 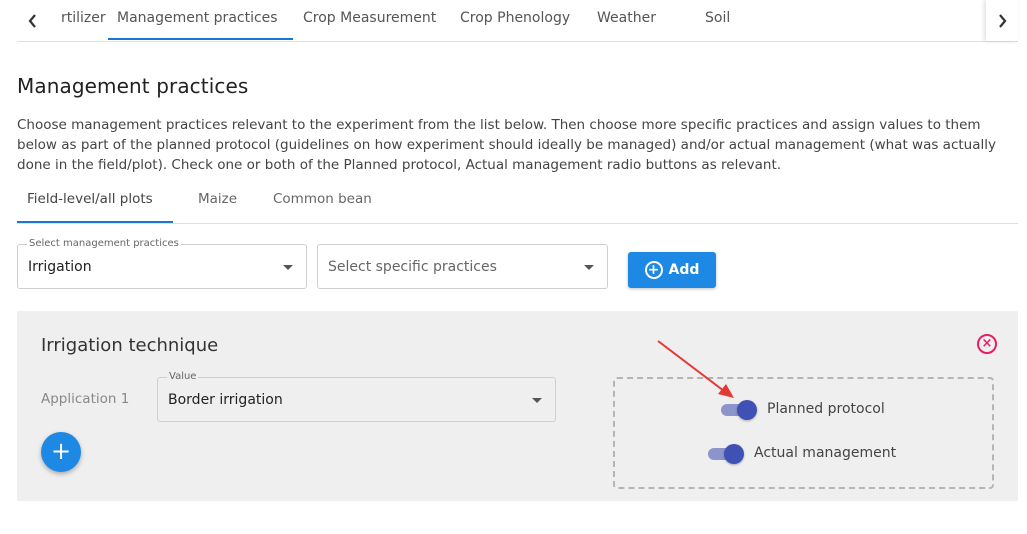 I want to click on crop-tab-bar: Field-level/all plots Maize Common bean, so click(x=517, y=203).